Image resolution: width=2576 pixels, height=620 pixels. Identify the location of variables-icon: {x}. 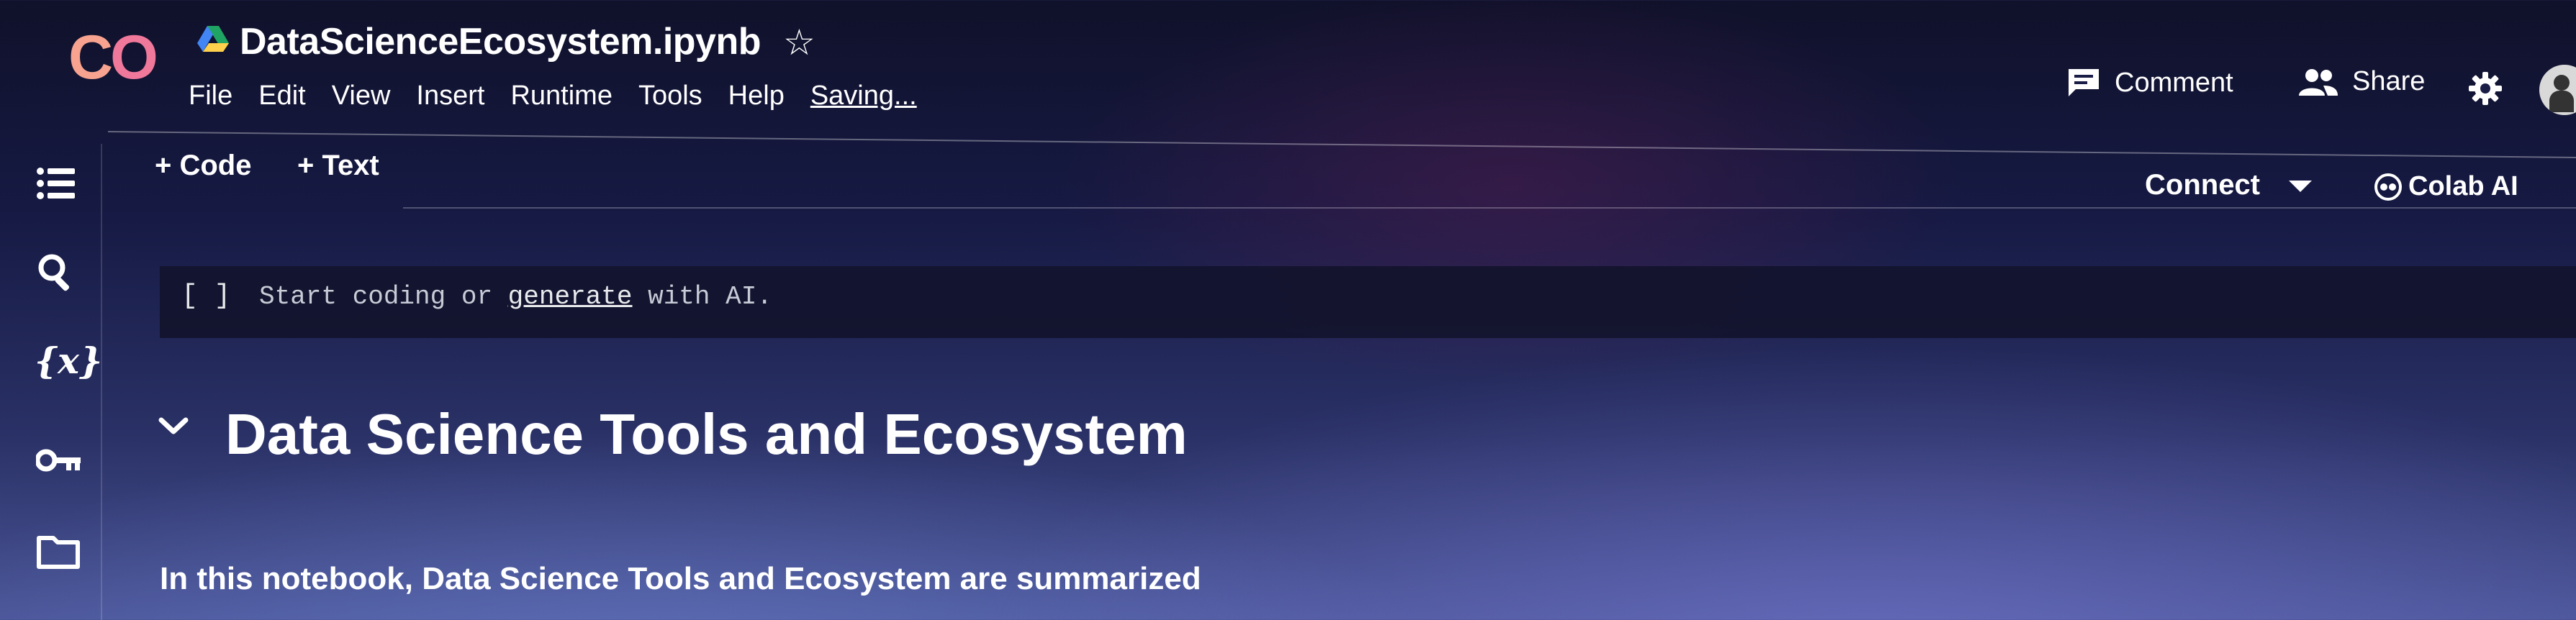
(69, 361).